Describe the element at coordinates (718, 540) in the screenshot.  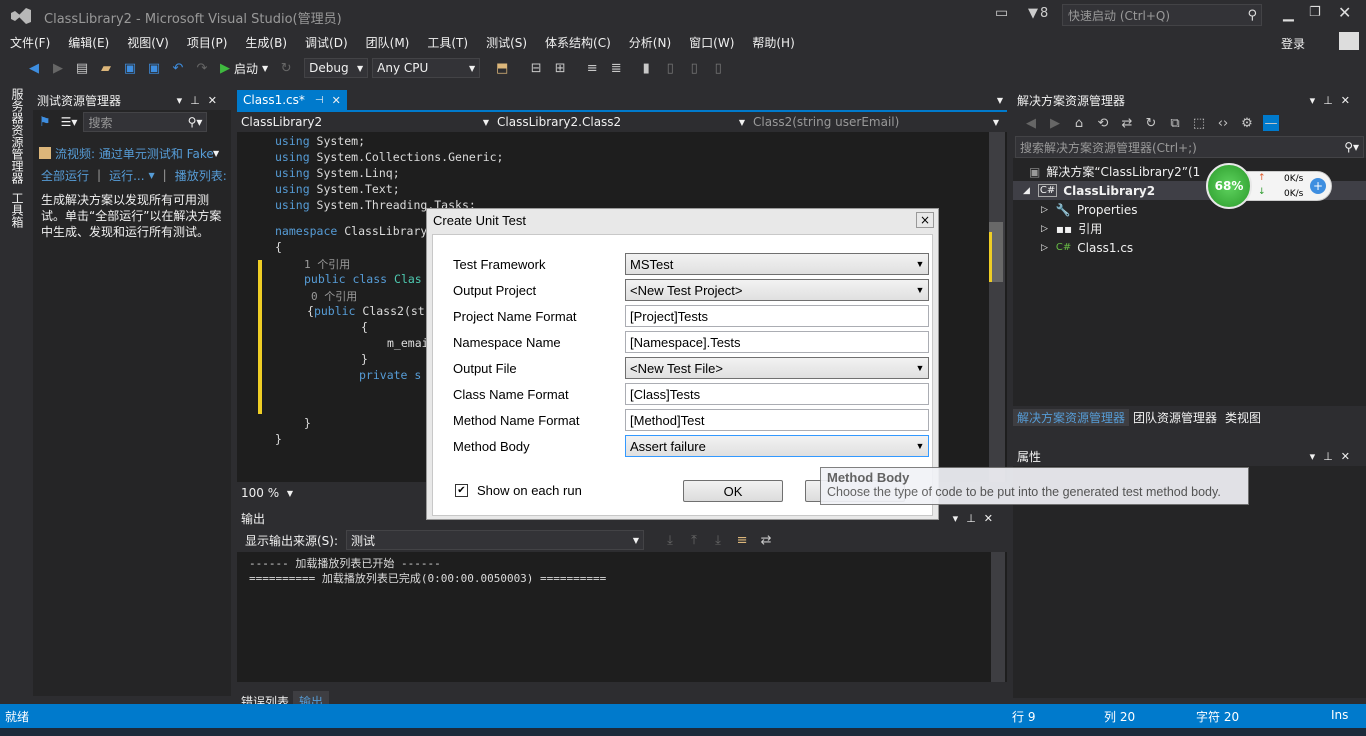
I see `next-message-icon: ⤓` at that location.